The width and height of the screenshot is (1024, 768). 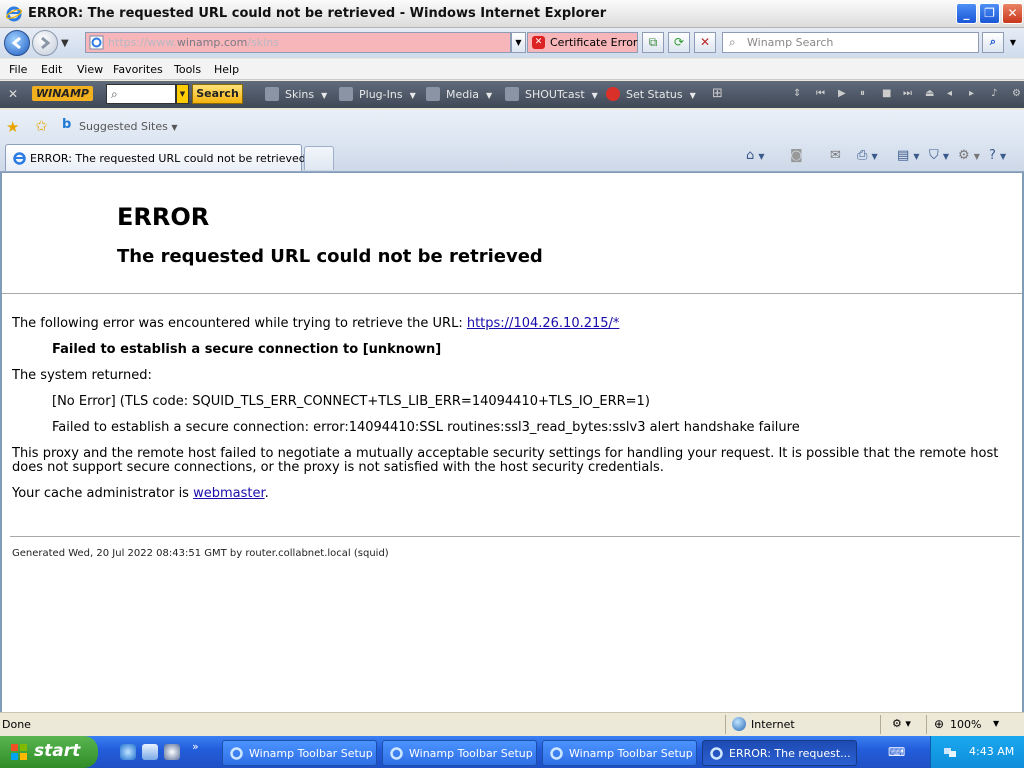 I want to click on network-icon, so click(x=950, y=752).